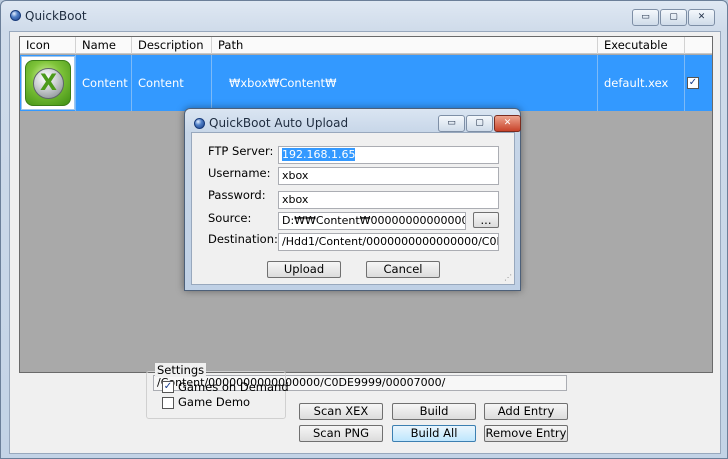  Describe the element at coordinates (243, 239) in the screenshot. I see `destination-label: Destination:` at that location.